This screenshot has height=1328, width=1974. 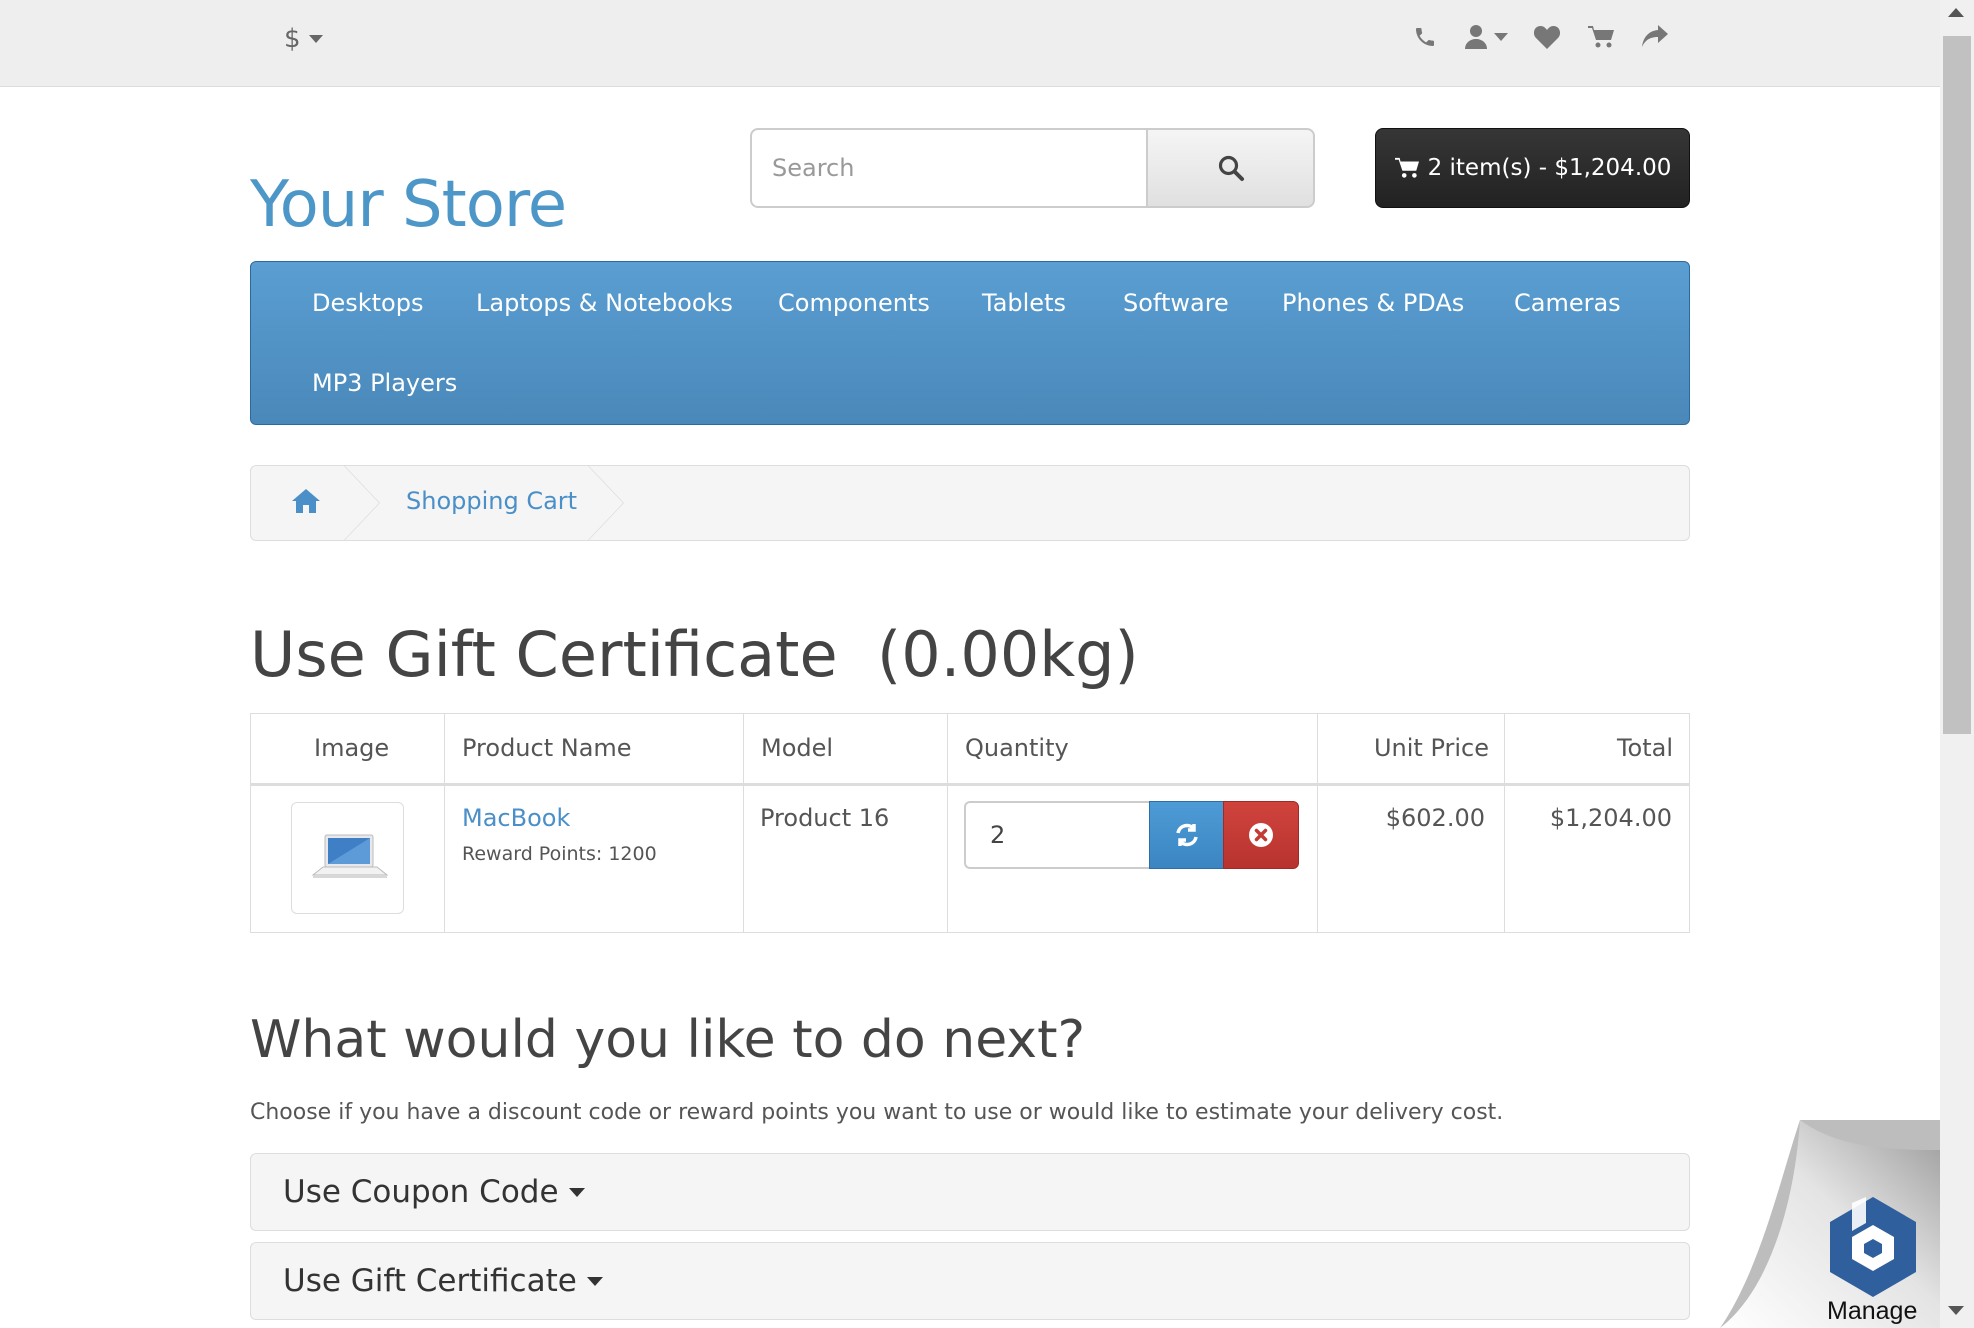 I want to click on scrollbar-thumb, so click(x=1957, y=385).